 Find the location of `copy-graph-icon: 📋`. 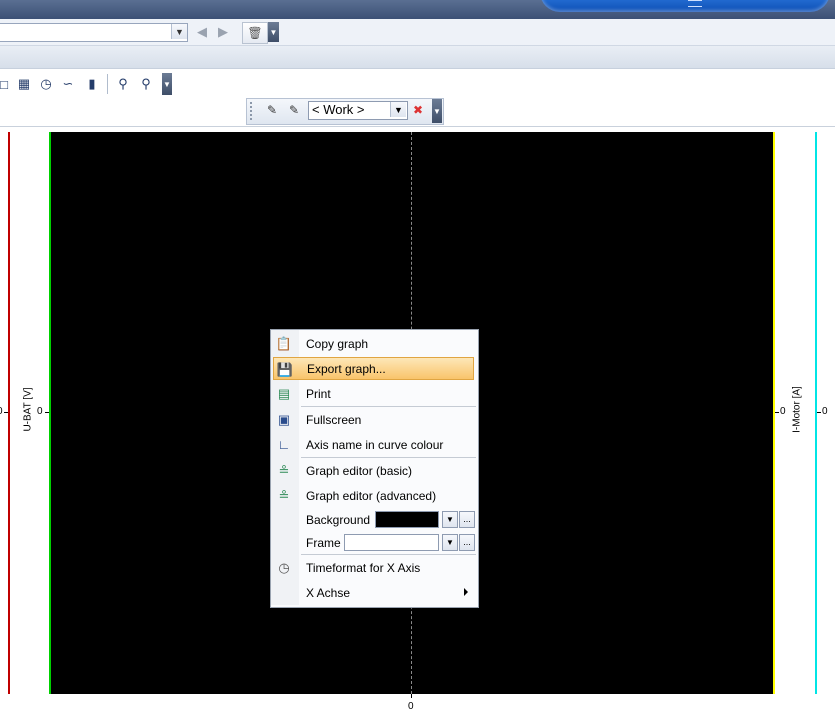

copy-graph-icon: 📋 is located at coordinates (284, 343).